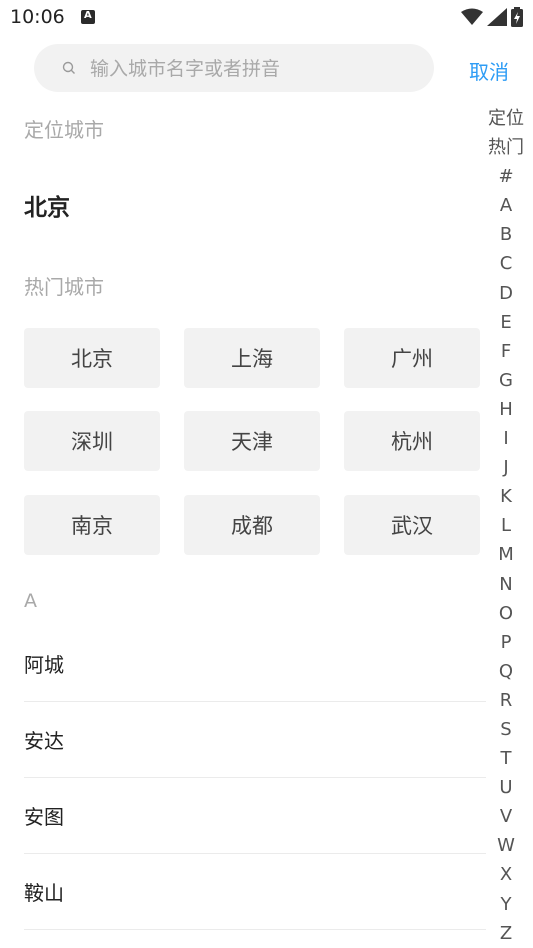  What do you see at coordinates (252, 358) in the screenshot?
I see `hot-city-button: 上海` at bounding box center [252, 358].